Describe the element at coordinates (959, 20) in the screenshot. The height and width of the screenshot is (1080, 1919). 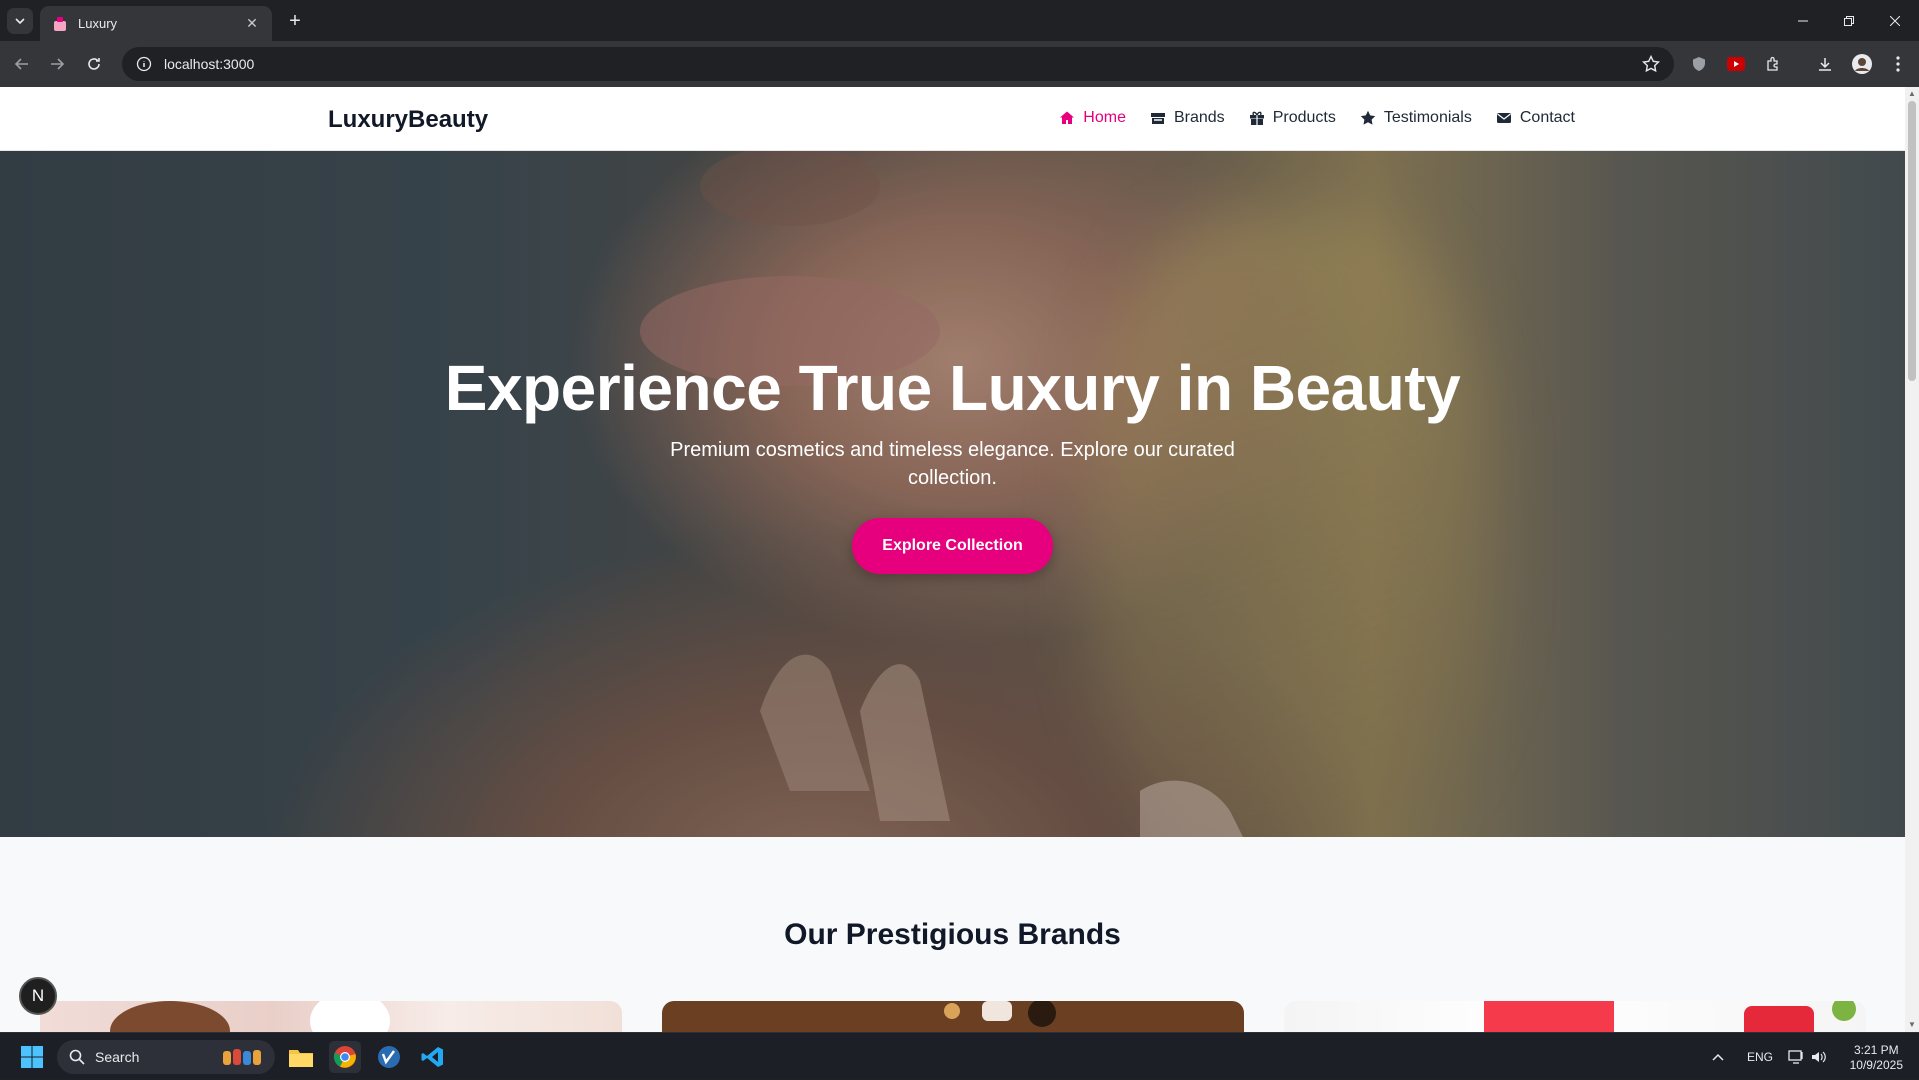
I see `browser-tabstrip: Luxury ✕ +` at that location.